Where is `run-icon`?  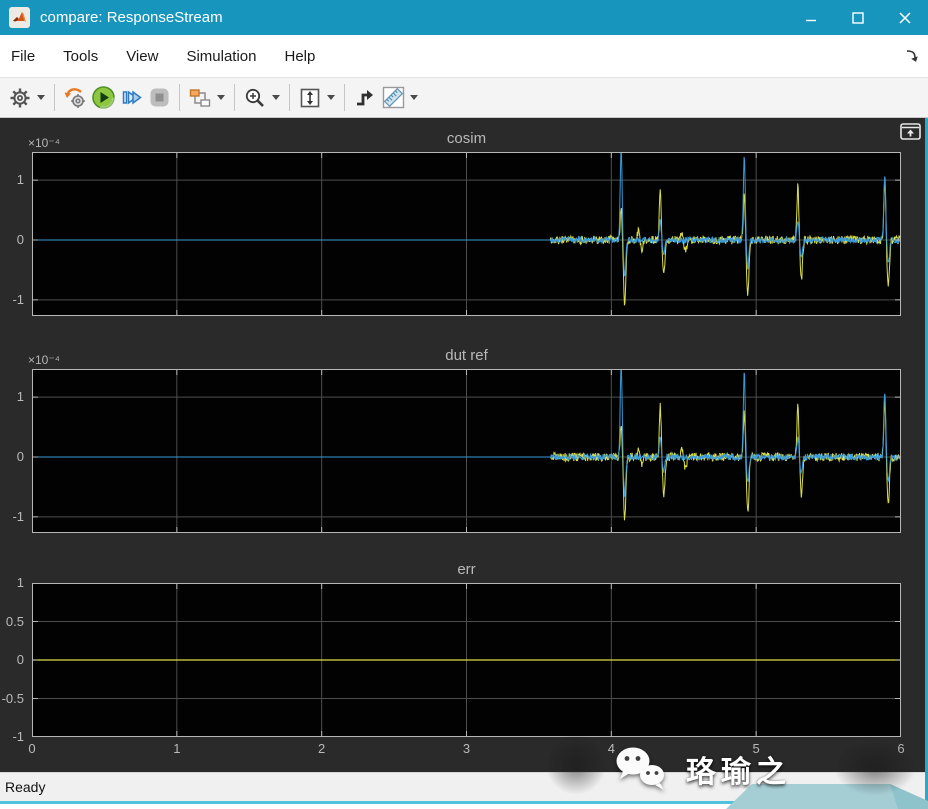 run-icon is located at coordinates (103, 98).